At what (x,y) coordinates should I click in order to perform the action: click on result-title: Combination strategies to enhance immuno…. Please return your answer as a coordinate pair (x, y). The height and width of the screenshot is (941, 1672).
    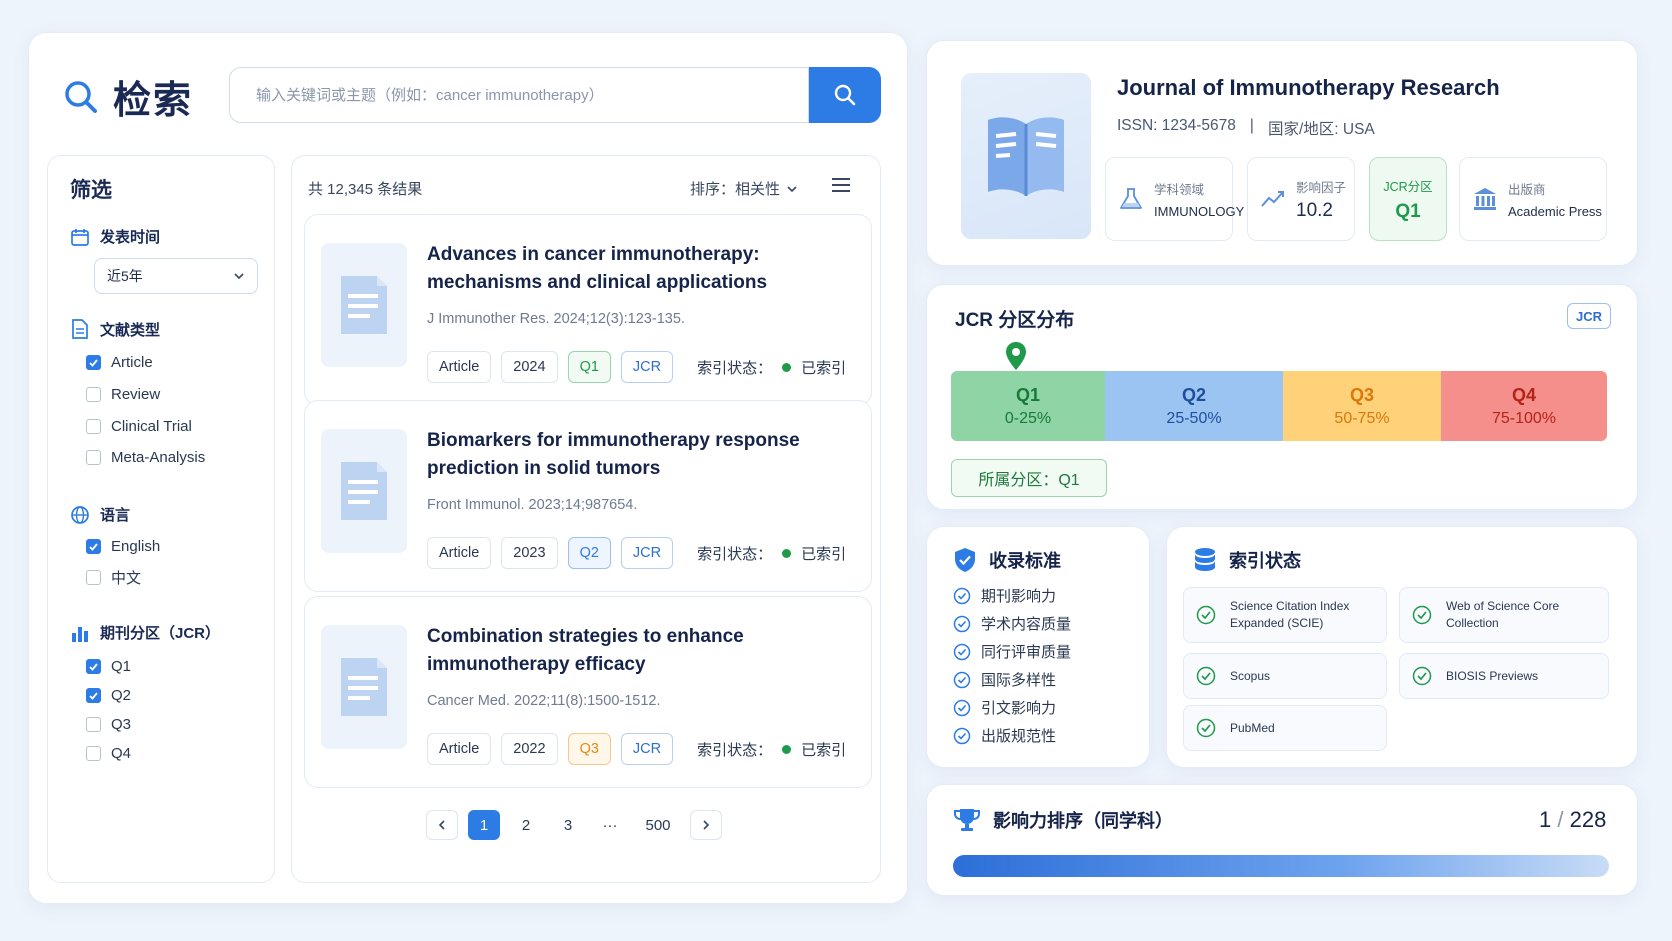
    Looking at the image, I should click on (642, 651).